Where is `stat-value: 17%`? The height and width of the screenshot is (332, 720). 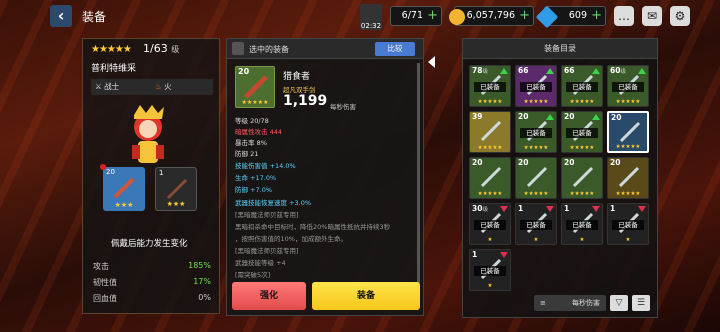
stat-value: 17% is located at coordinates (202, 281).